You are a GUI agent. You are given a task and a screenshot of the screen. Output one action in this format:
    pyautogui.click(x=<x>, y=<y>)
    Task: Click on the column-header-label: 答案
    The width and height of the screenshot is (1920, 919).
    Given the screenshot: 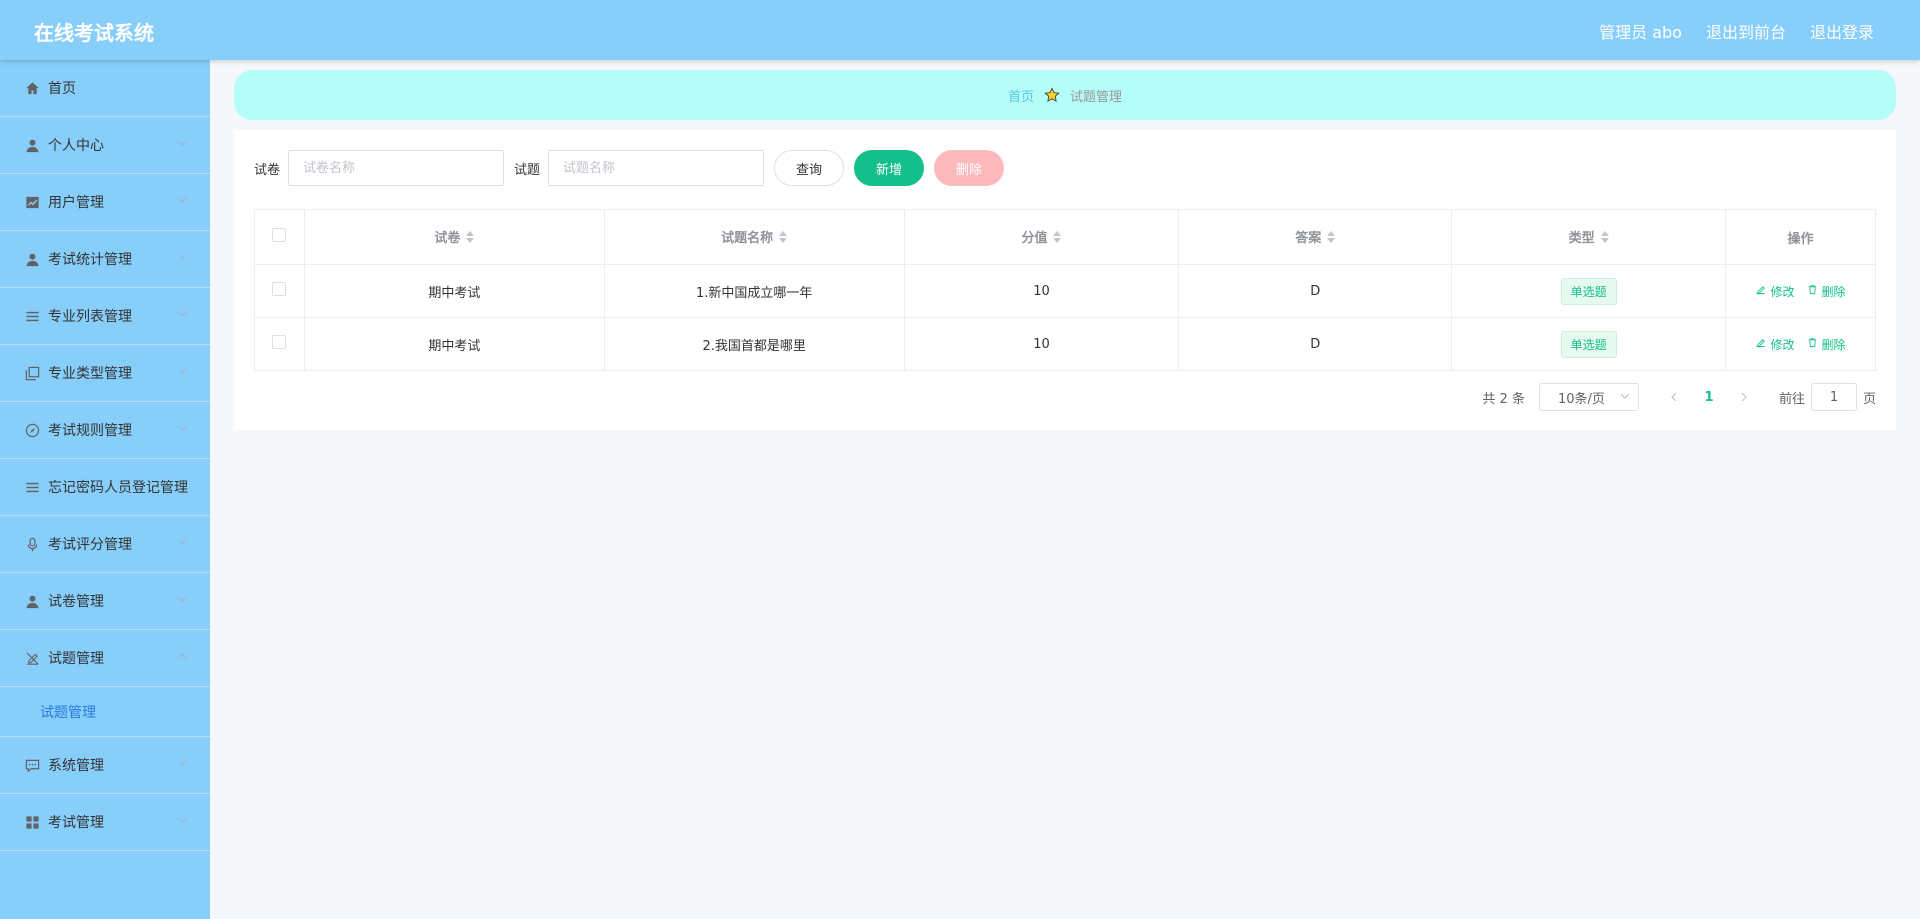 What is the action you would take?
    pyautogui.click(x=1308, y=239)
    